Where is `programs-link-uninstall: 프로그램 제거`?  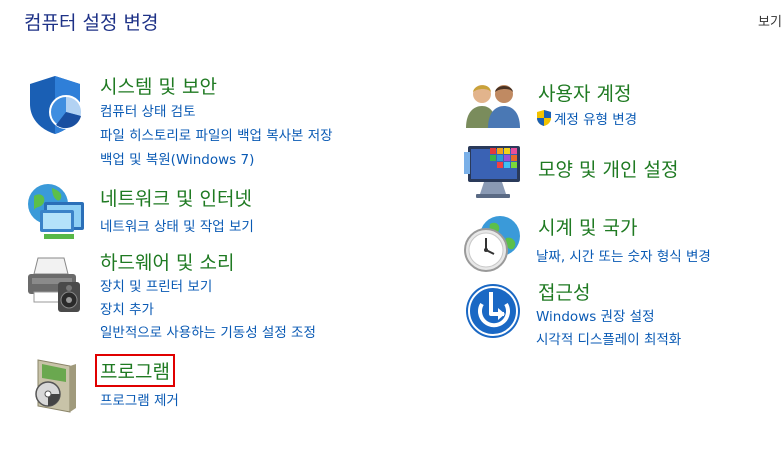 programs-link-uninstall: 프로그램 제거 is located at coordinates (139, 399).